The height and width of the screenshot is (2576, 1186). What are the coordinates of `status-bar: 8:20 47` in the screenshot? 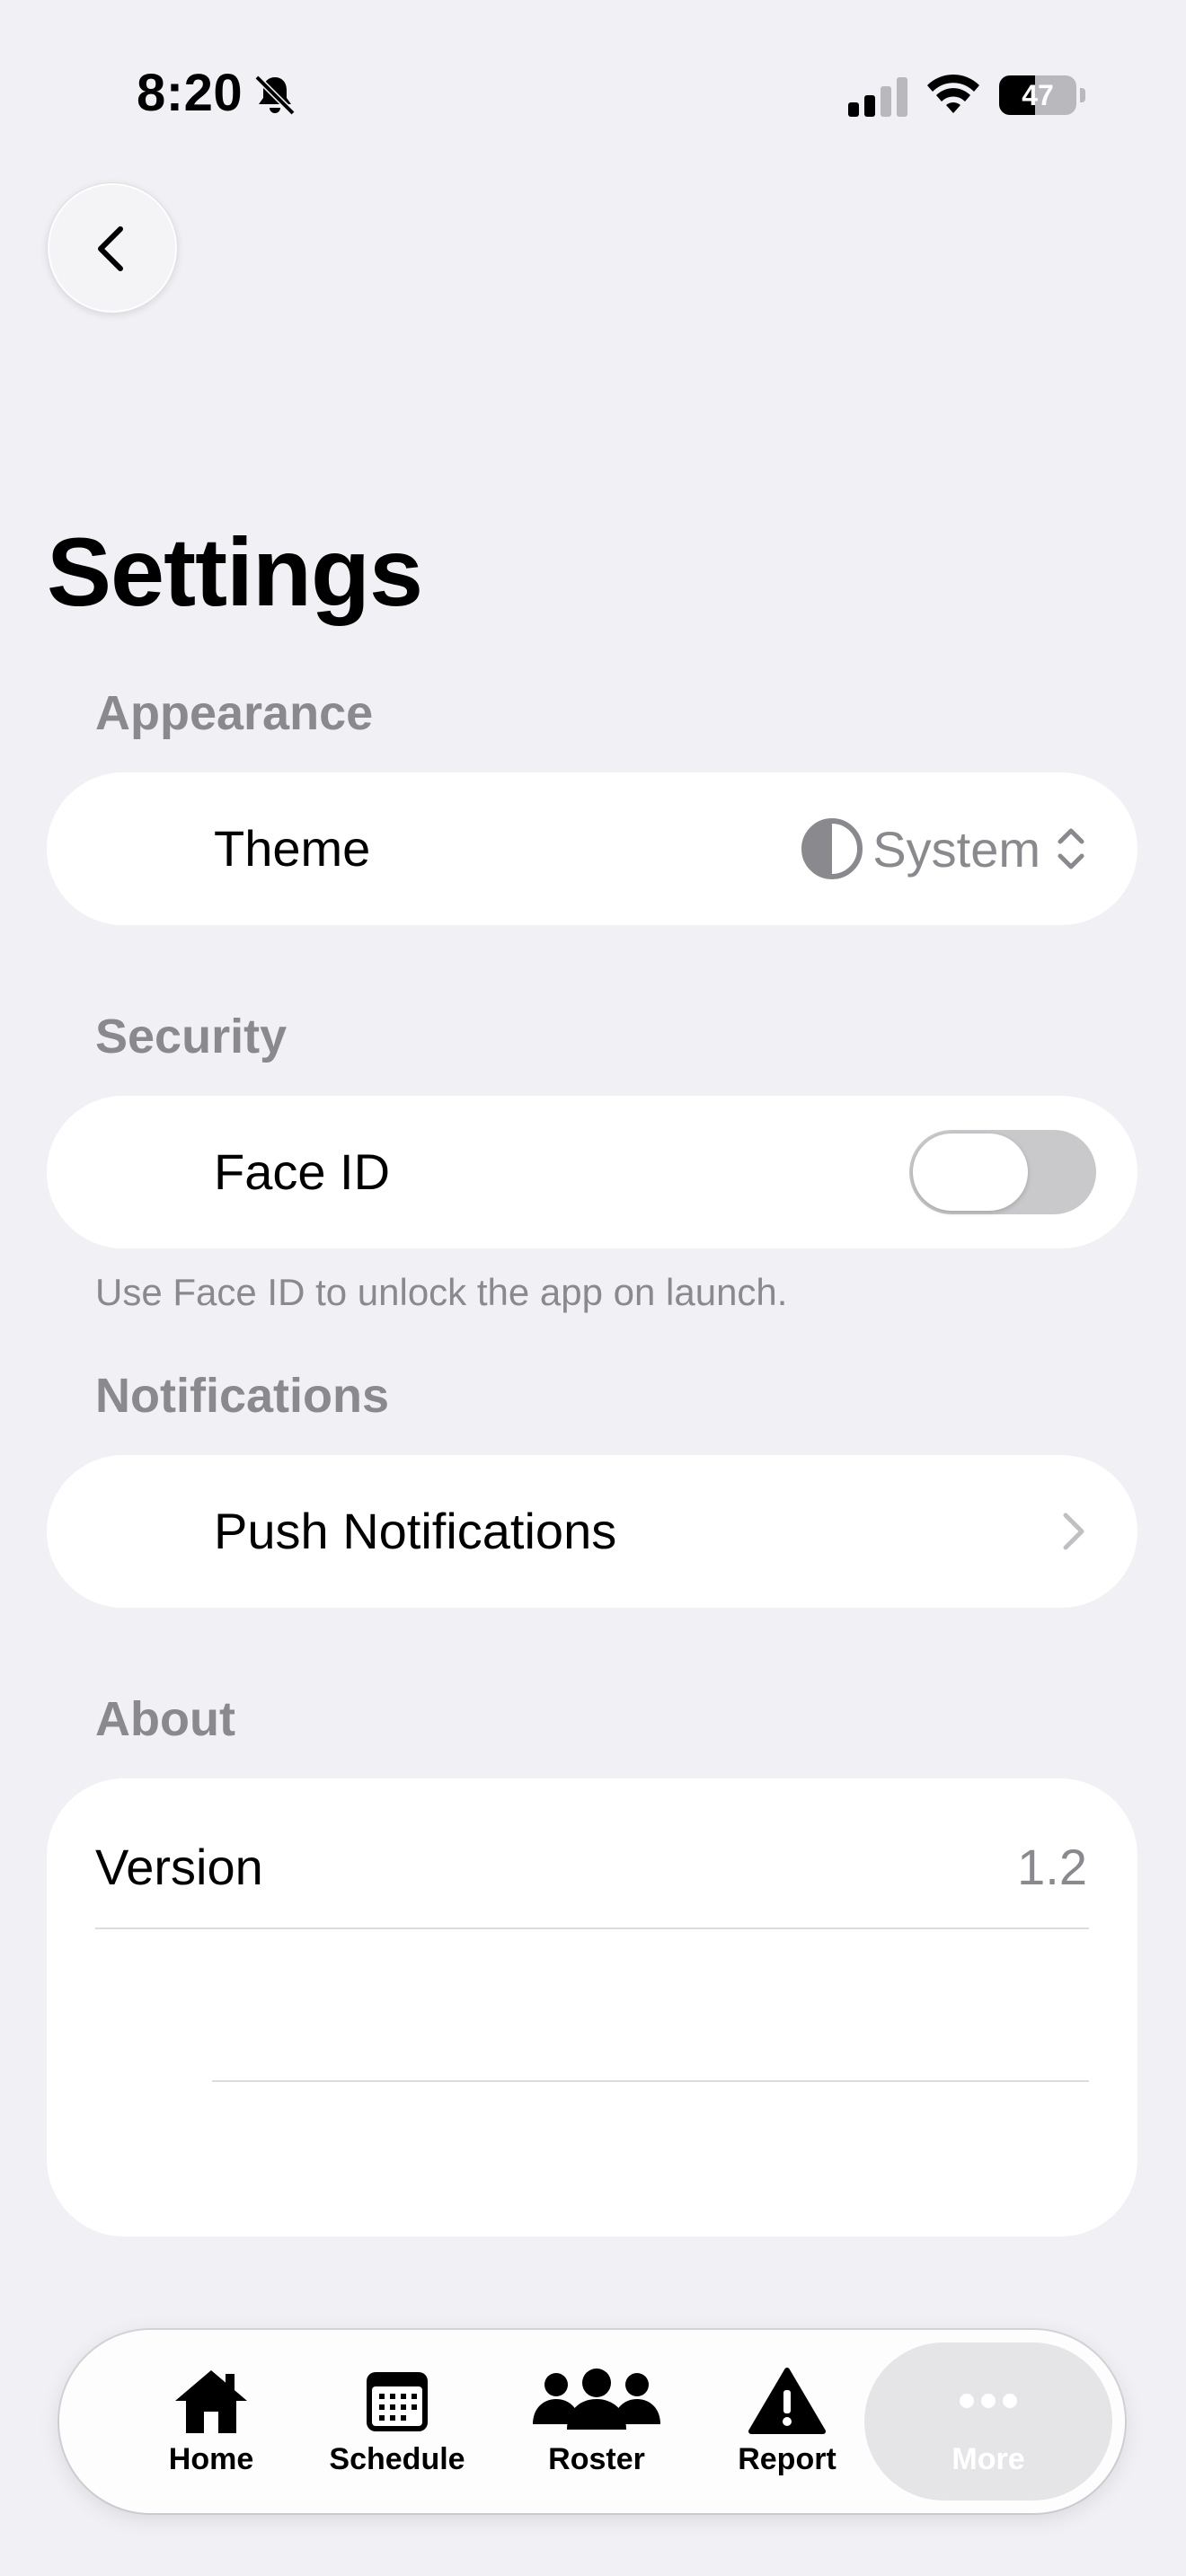 It's located at (593, 90).